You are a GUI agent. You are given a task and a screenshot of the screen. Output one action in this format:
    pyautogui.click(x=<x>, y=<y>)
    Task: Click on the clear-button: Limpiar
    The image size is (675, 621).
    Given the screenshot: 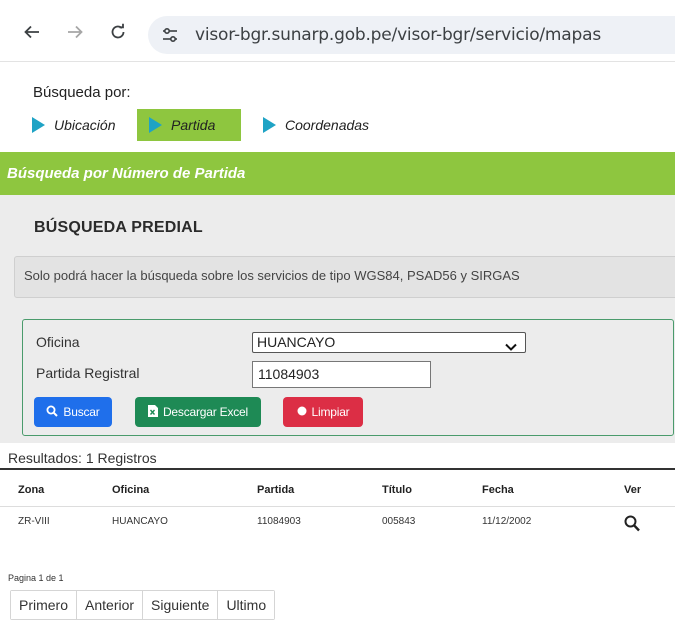 What is the action you would take?
    pyautogui.click(x=323, y=412)
    